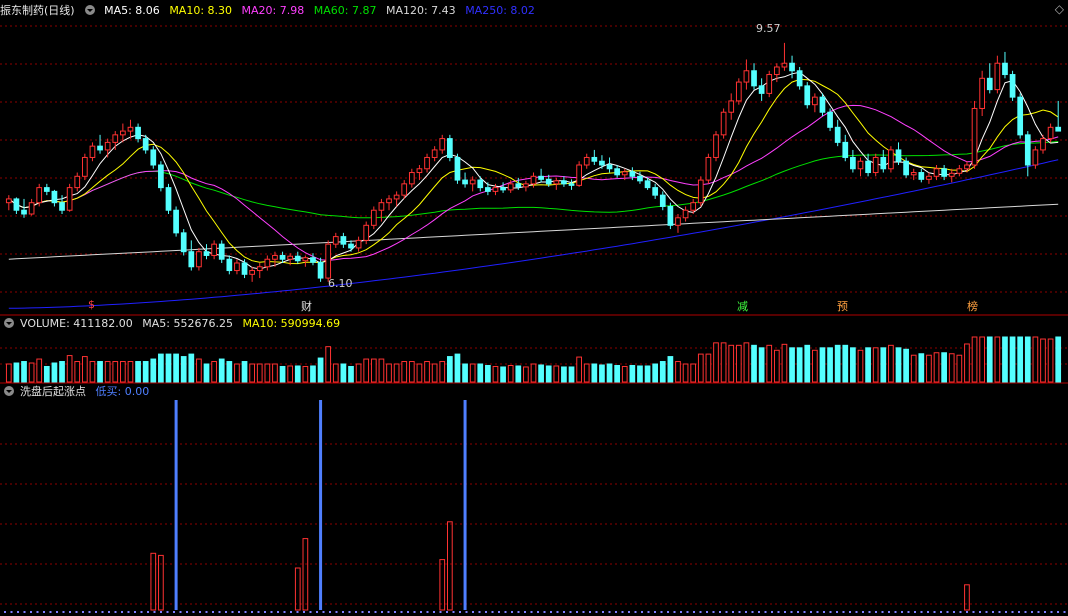 The image size is (1068, 616). What do you see at coordinates (420, 10) in the screenshot?
I see `ma120-label: MA120: 7.43` at bounding box center [420, 10].